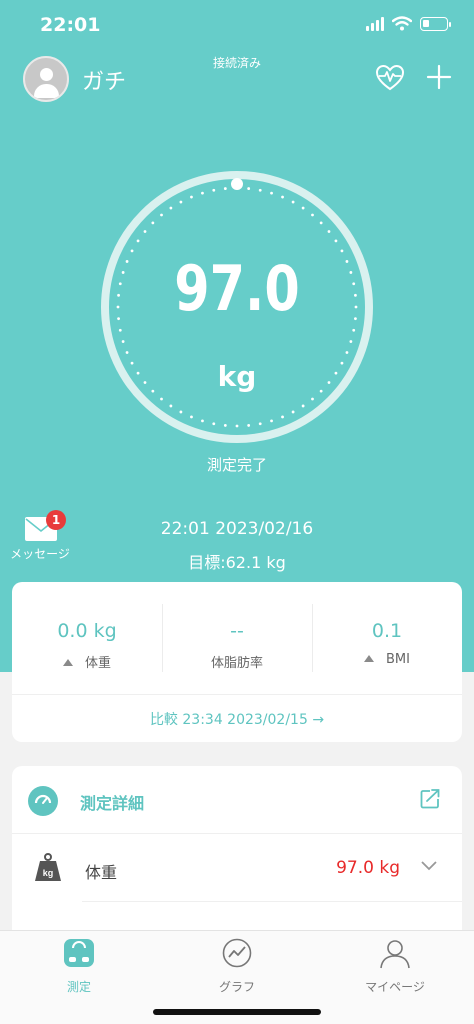  I want to click on stat-label: 体重, so click(87, 661).